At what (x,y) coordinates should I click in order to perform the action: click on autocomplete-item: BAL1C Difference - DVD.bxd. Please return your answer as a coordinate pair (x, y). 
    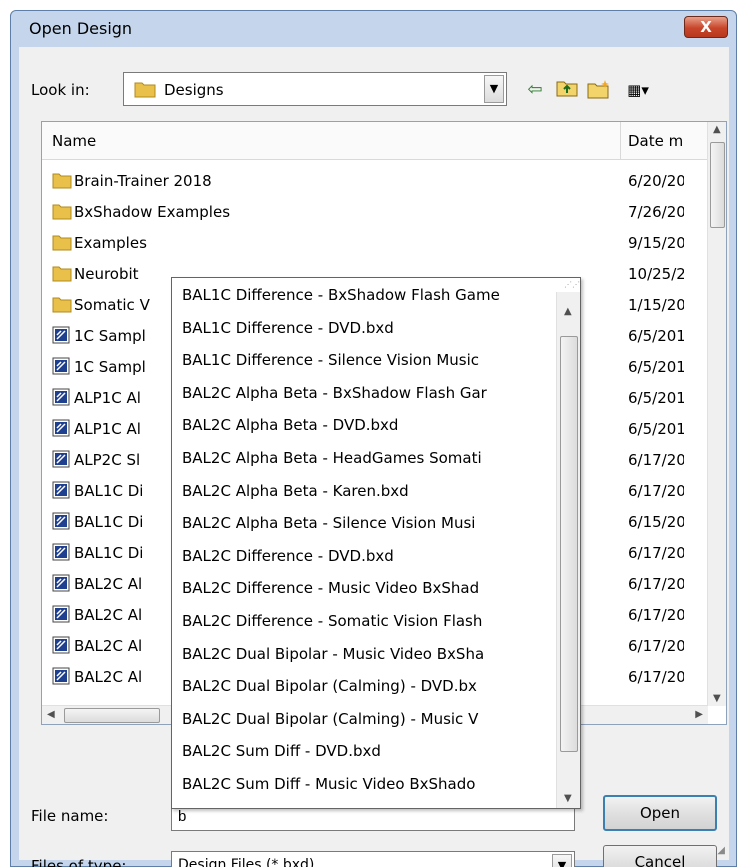
    Looking at the image, I should click on (362, 328).